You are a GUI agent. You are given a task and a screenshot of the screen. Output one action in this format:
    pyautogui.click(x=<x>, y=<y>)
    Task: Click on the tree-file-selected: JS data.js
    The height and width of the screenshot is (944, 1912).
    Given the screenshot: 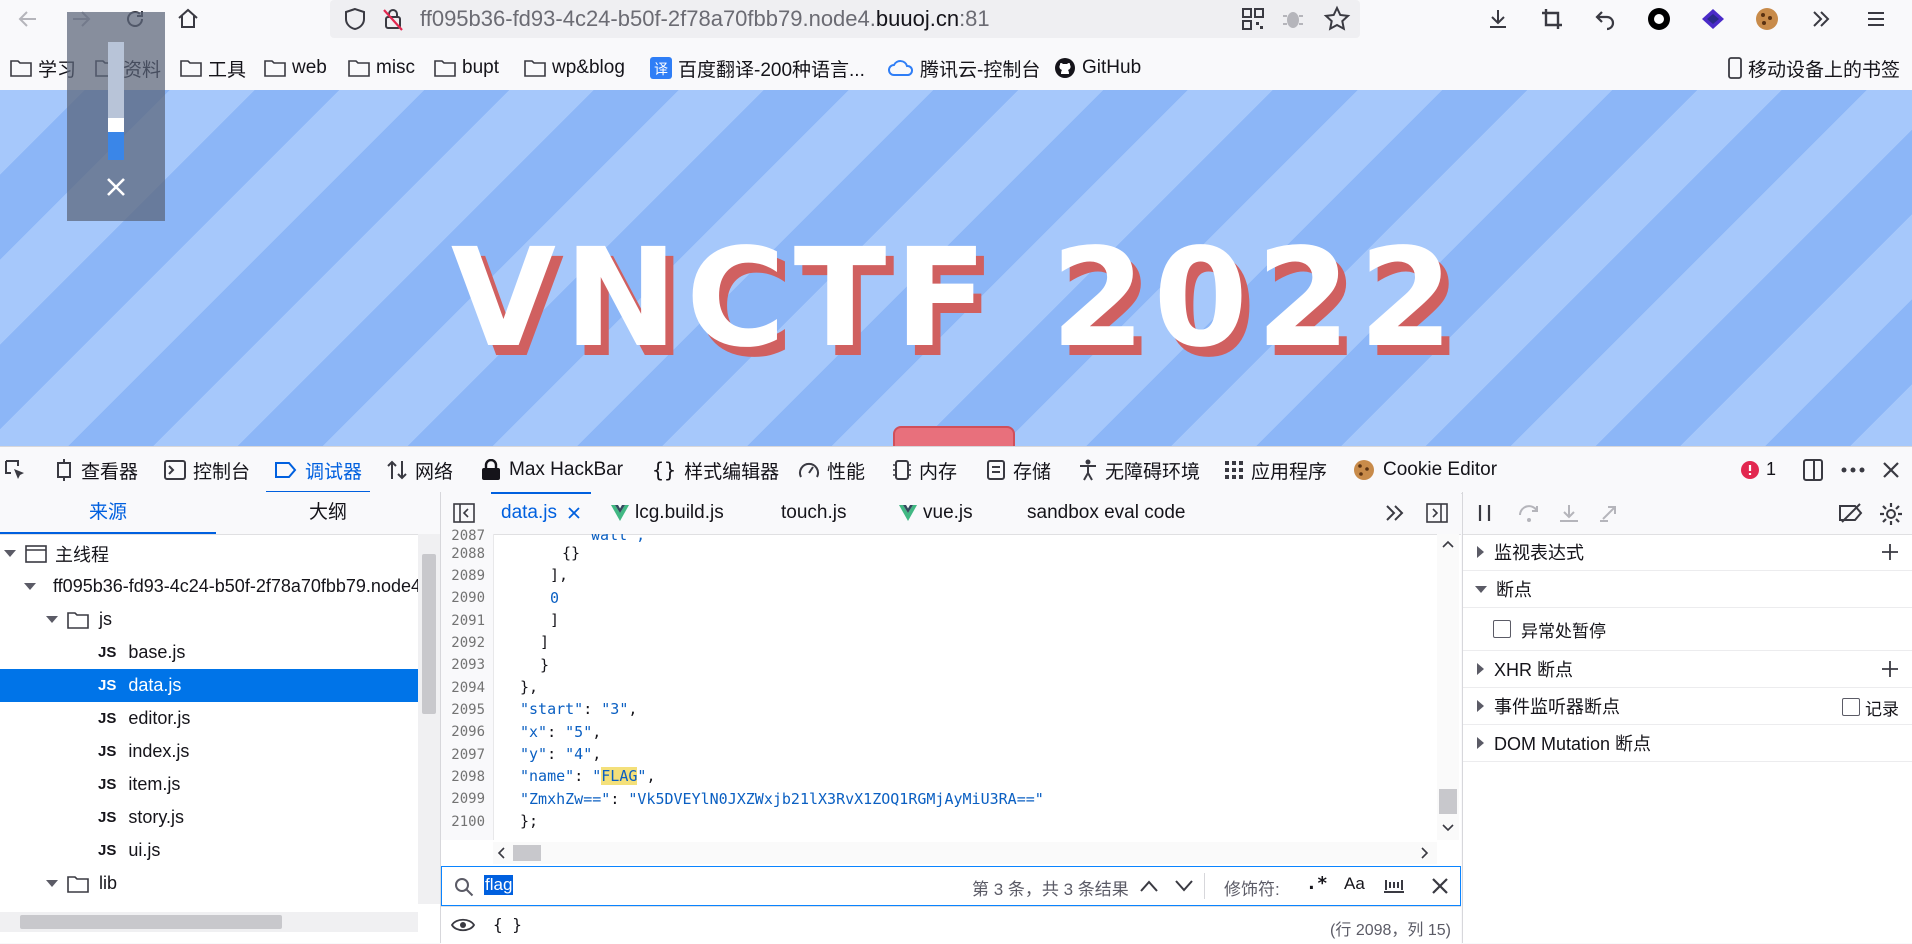 What is the action you would take?
    pyautogui.click(x=209, y=685)
    